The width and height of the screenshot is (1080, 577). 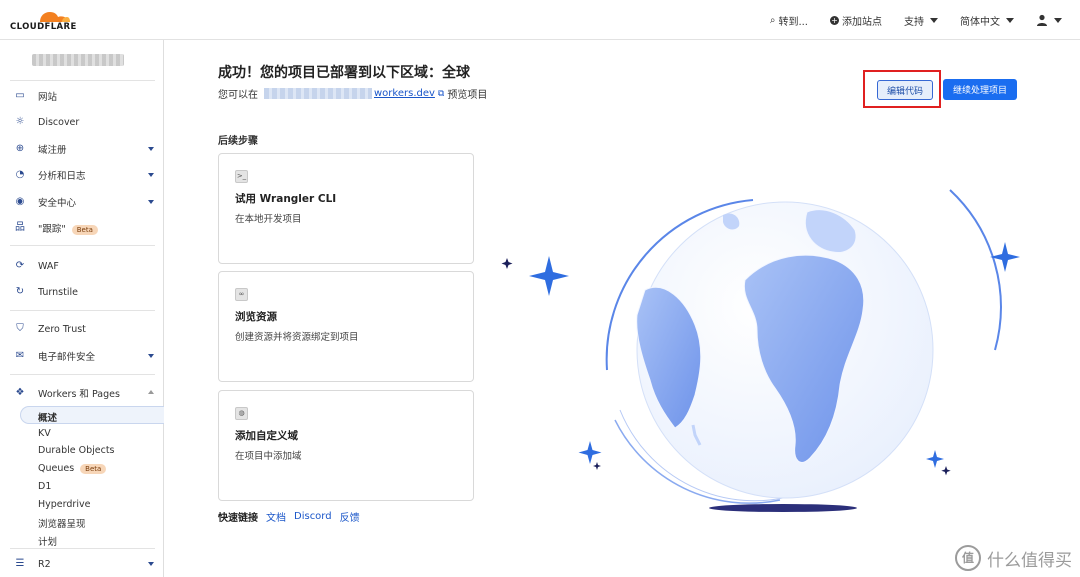 I want to click on shield-icon: ⛉, so click(x=20, y=328).